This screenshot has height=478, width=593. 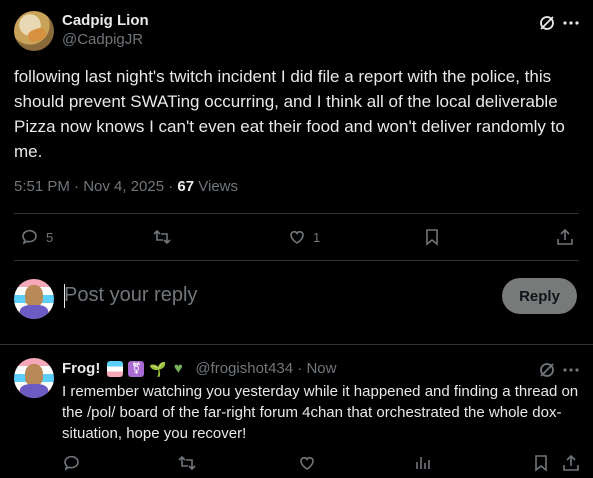 What do you see at coordinates (158, 368) in the screenshot?
I see `seedling-icon: 🌱` at bounding box center [158, 368].